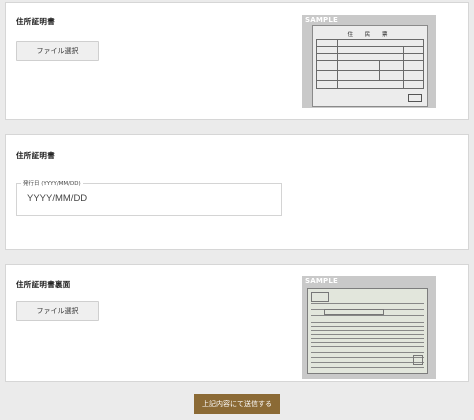  I want to click on issue-date-field: 発行日 (YYYY/MM/DD), so click(149, 197).